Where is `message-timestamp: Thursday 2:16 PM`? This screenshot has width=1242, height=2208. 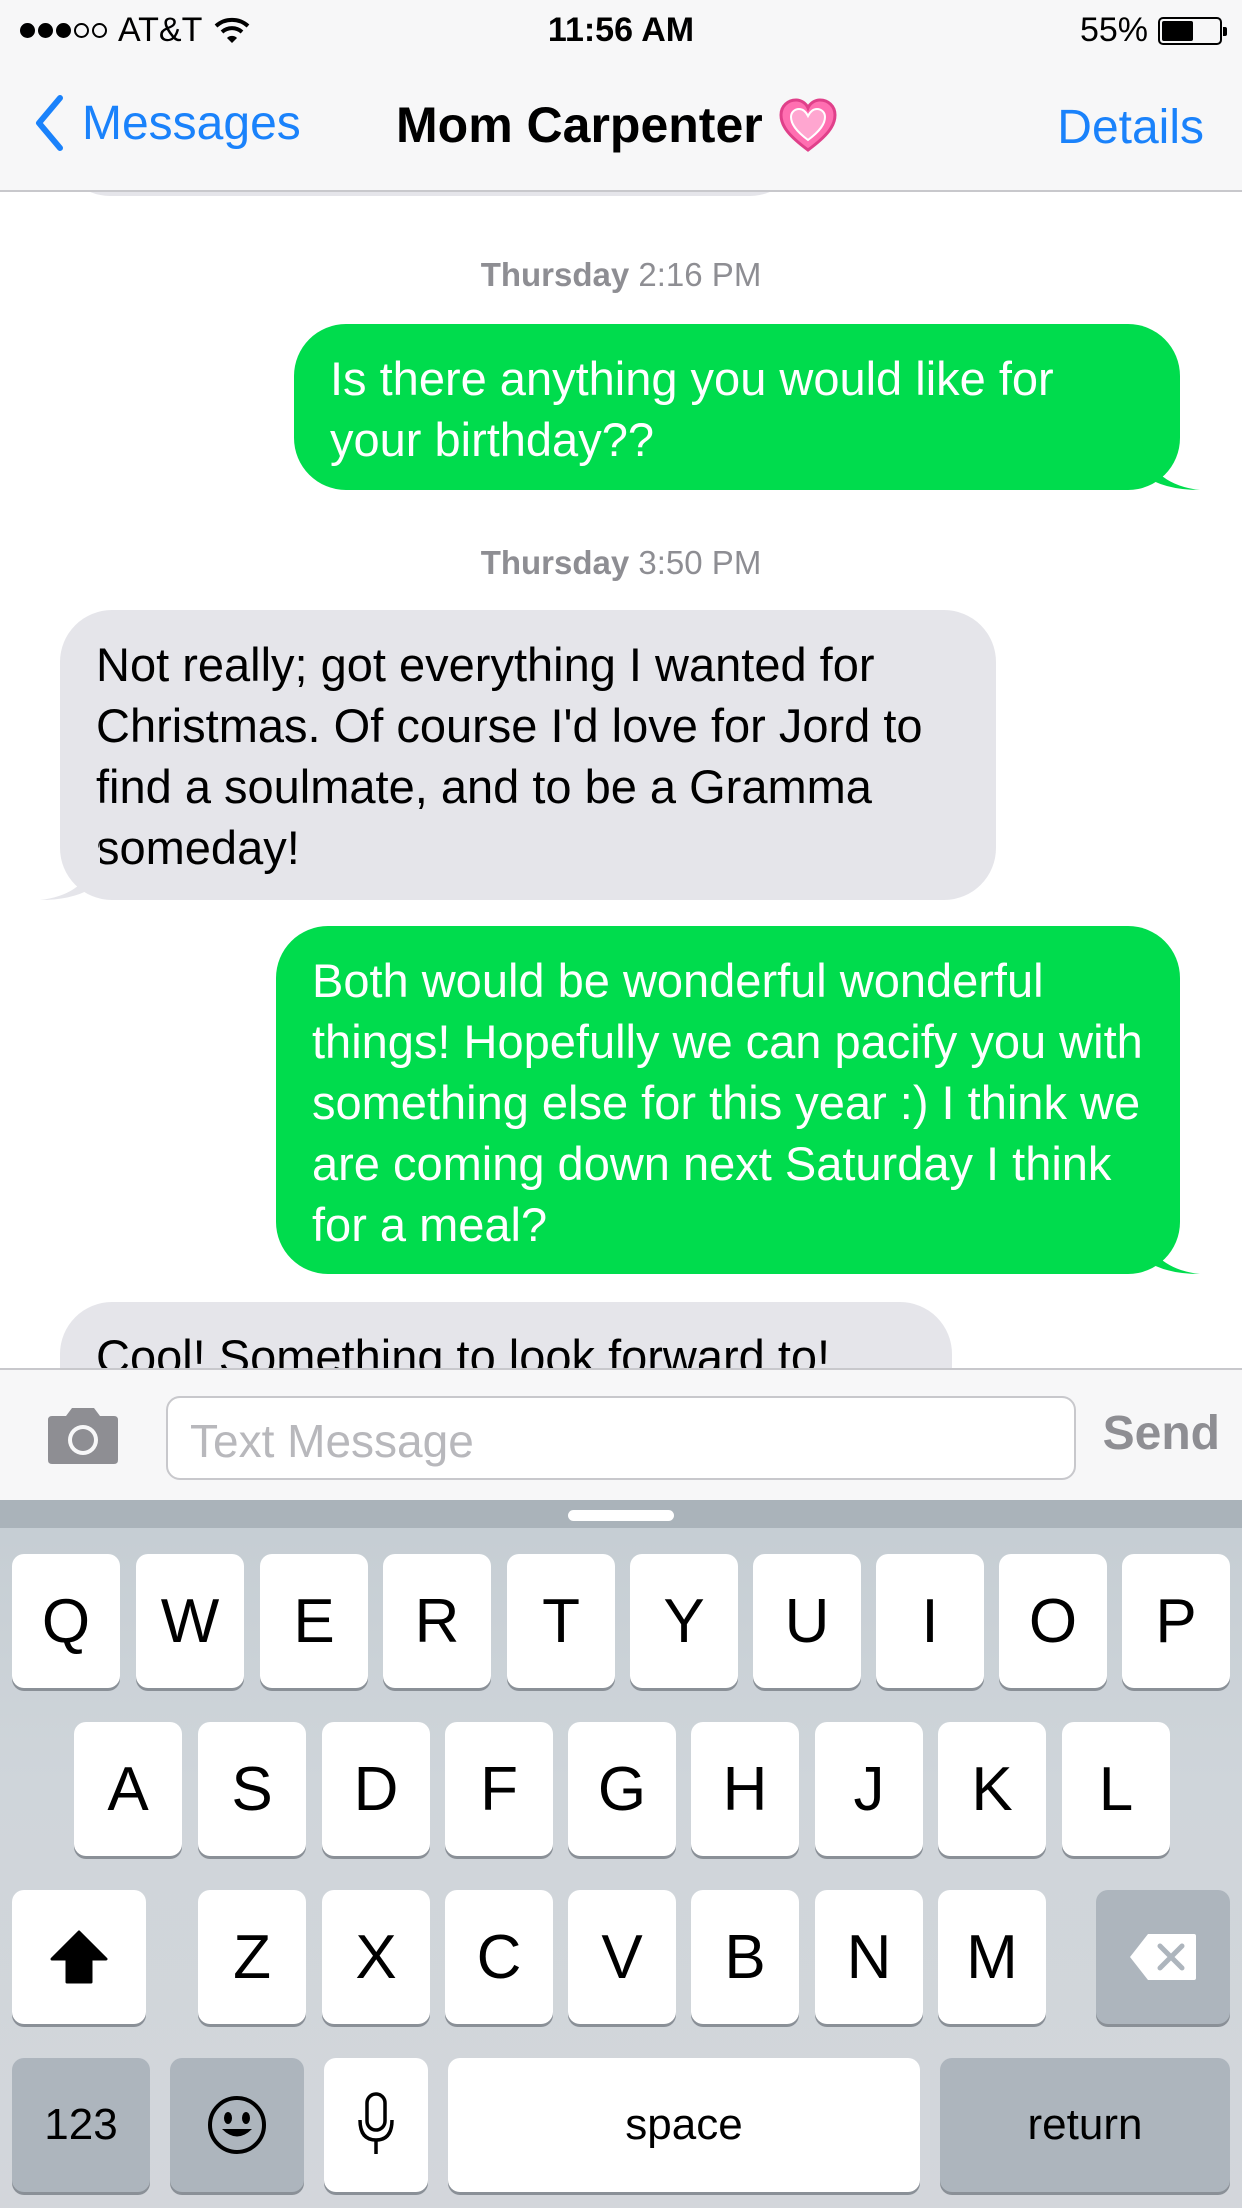 message-timestamp: Thursday 2:16 PM is located at coordinates (621, 275).